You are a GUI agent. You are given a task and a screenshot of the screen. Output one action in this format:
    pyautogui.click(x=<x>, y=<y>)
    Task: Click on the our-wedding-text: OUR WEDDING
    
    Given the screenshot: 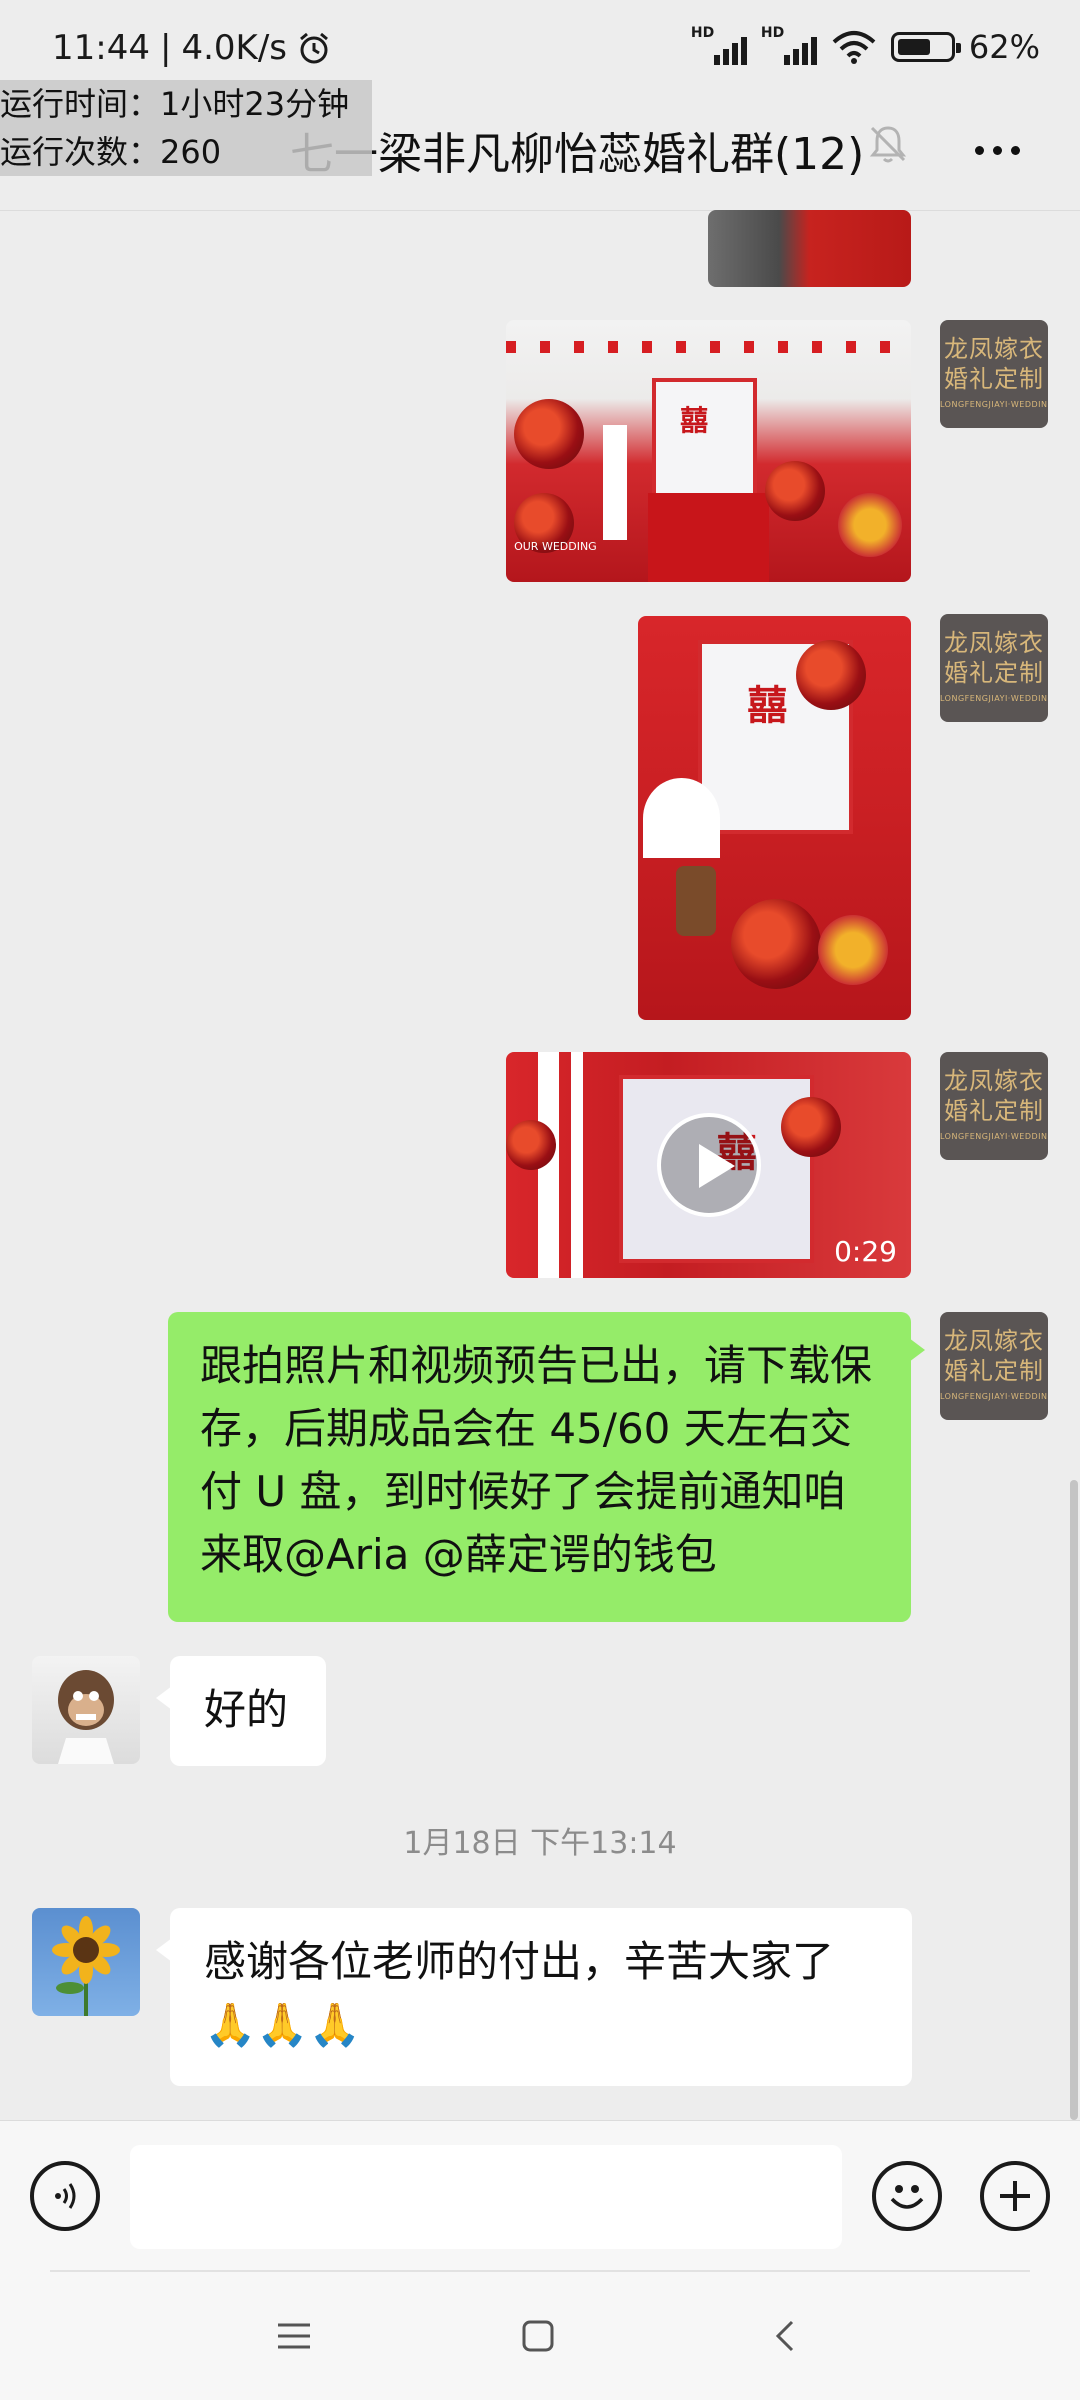 What is the action you would take?
    pyautogui.click(x=555, y=547)
    